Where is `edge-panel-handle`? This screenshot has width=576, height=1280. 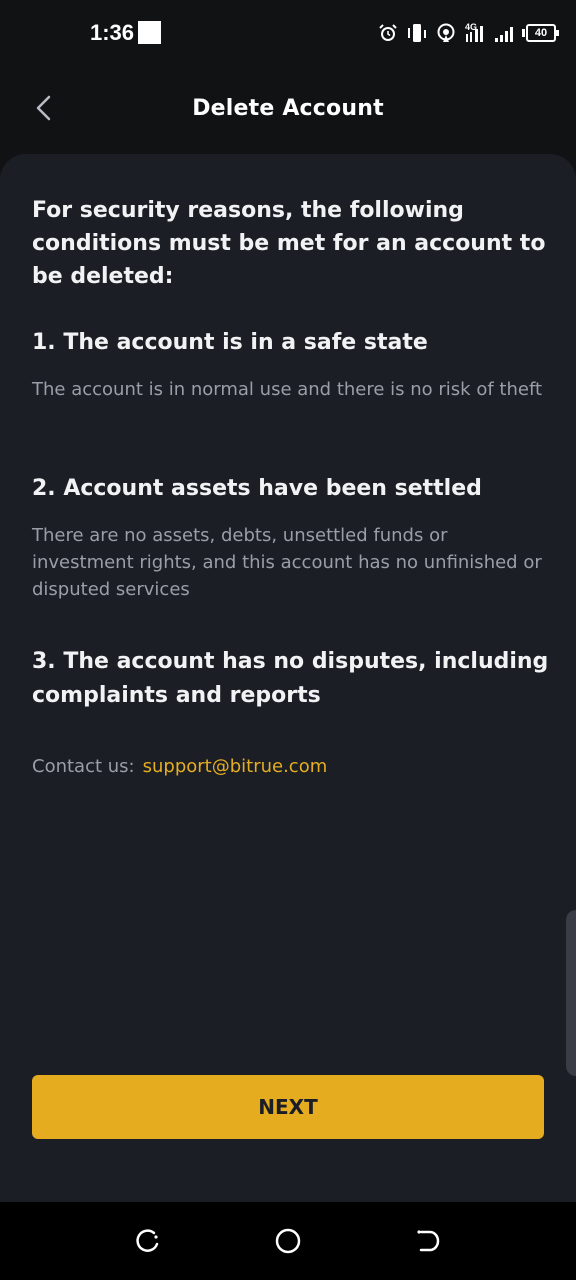
edge-panel-handle is located at coordinates (571, 993).